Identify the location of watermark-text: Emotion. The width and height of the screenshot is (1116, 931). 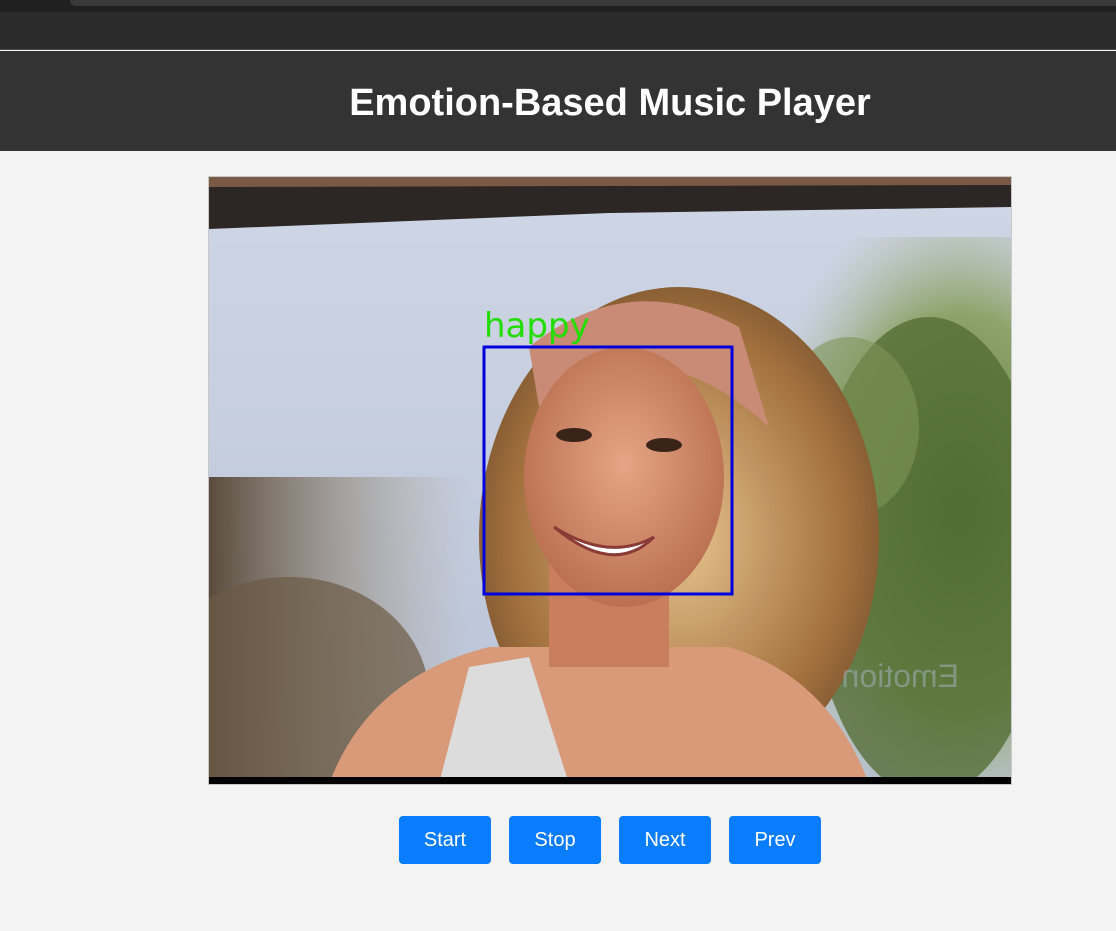
(900, 676).